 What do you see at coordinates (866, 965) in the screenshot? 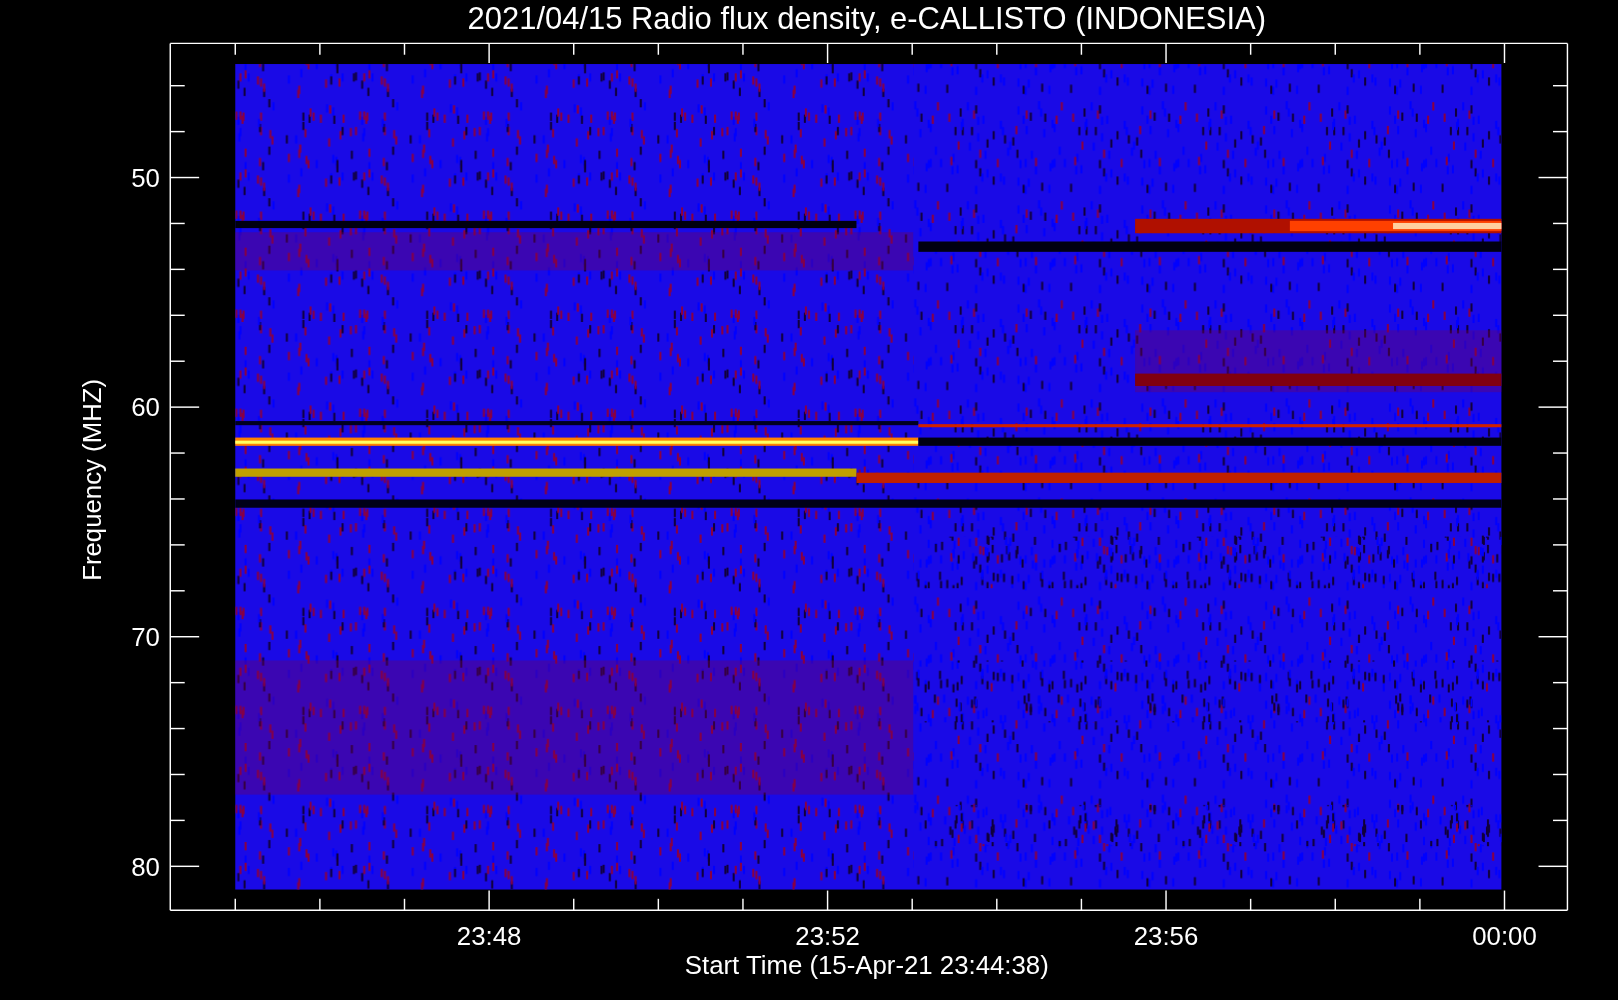
I see `axis-title: Start Time (15-Apr-21 23:44:38)` at bounding box center [866, 965].